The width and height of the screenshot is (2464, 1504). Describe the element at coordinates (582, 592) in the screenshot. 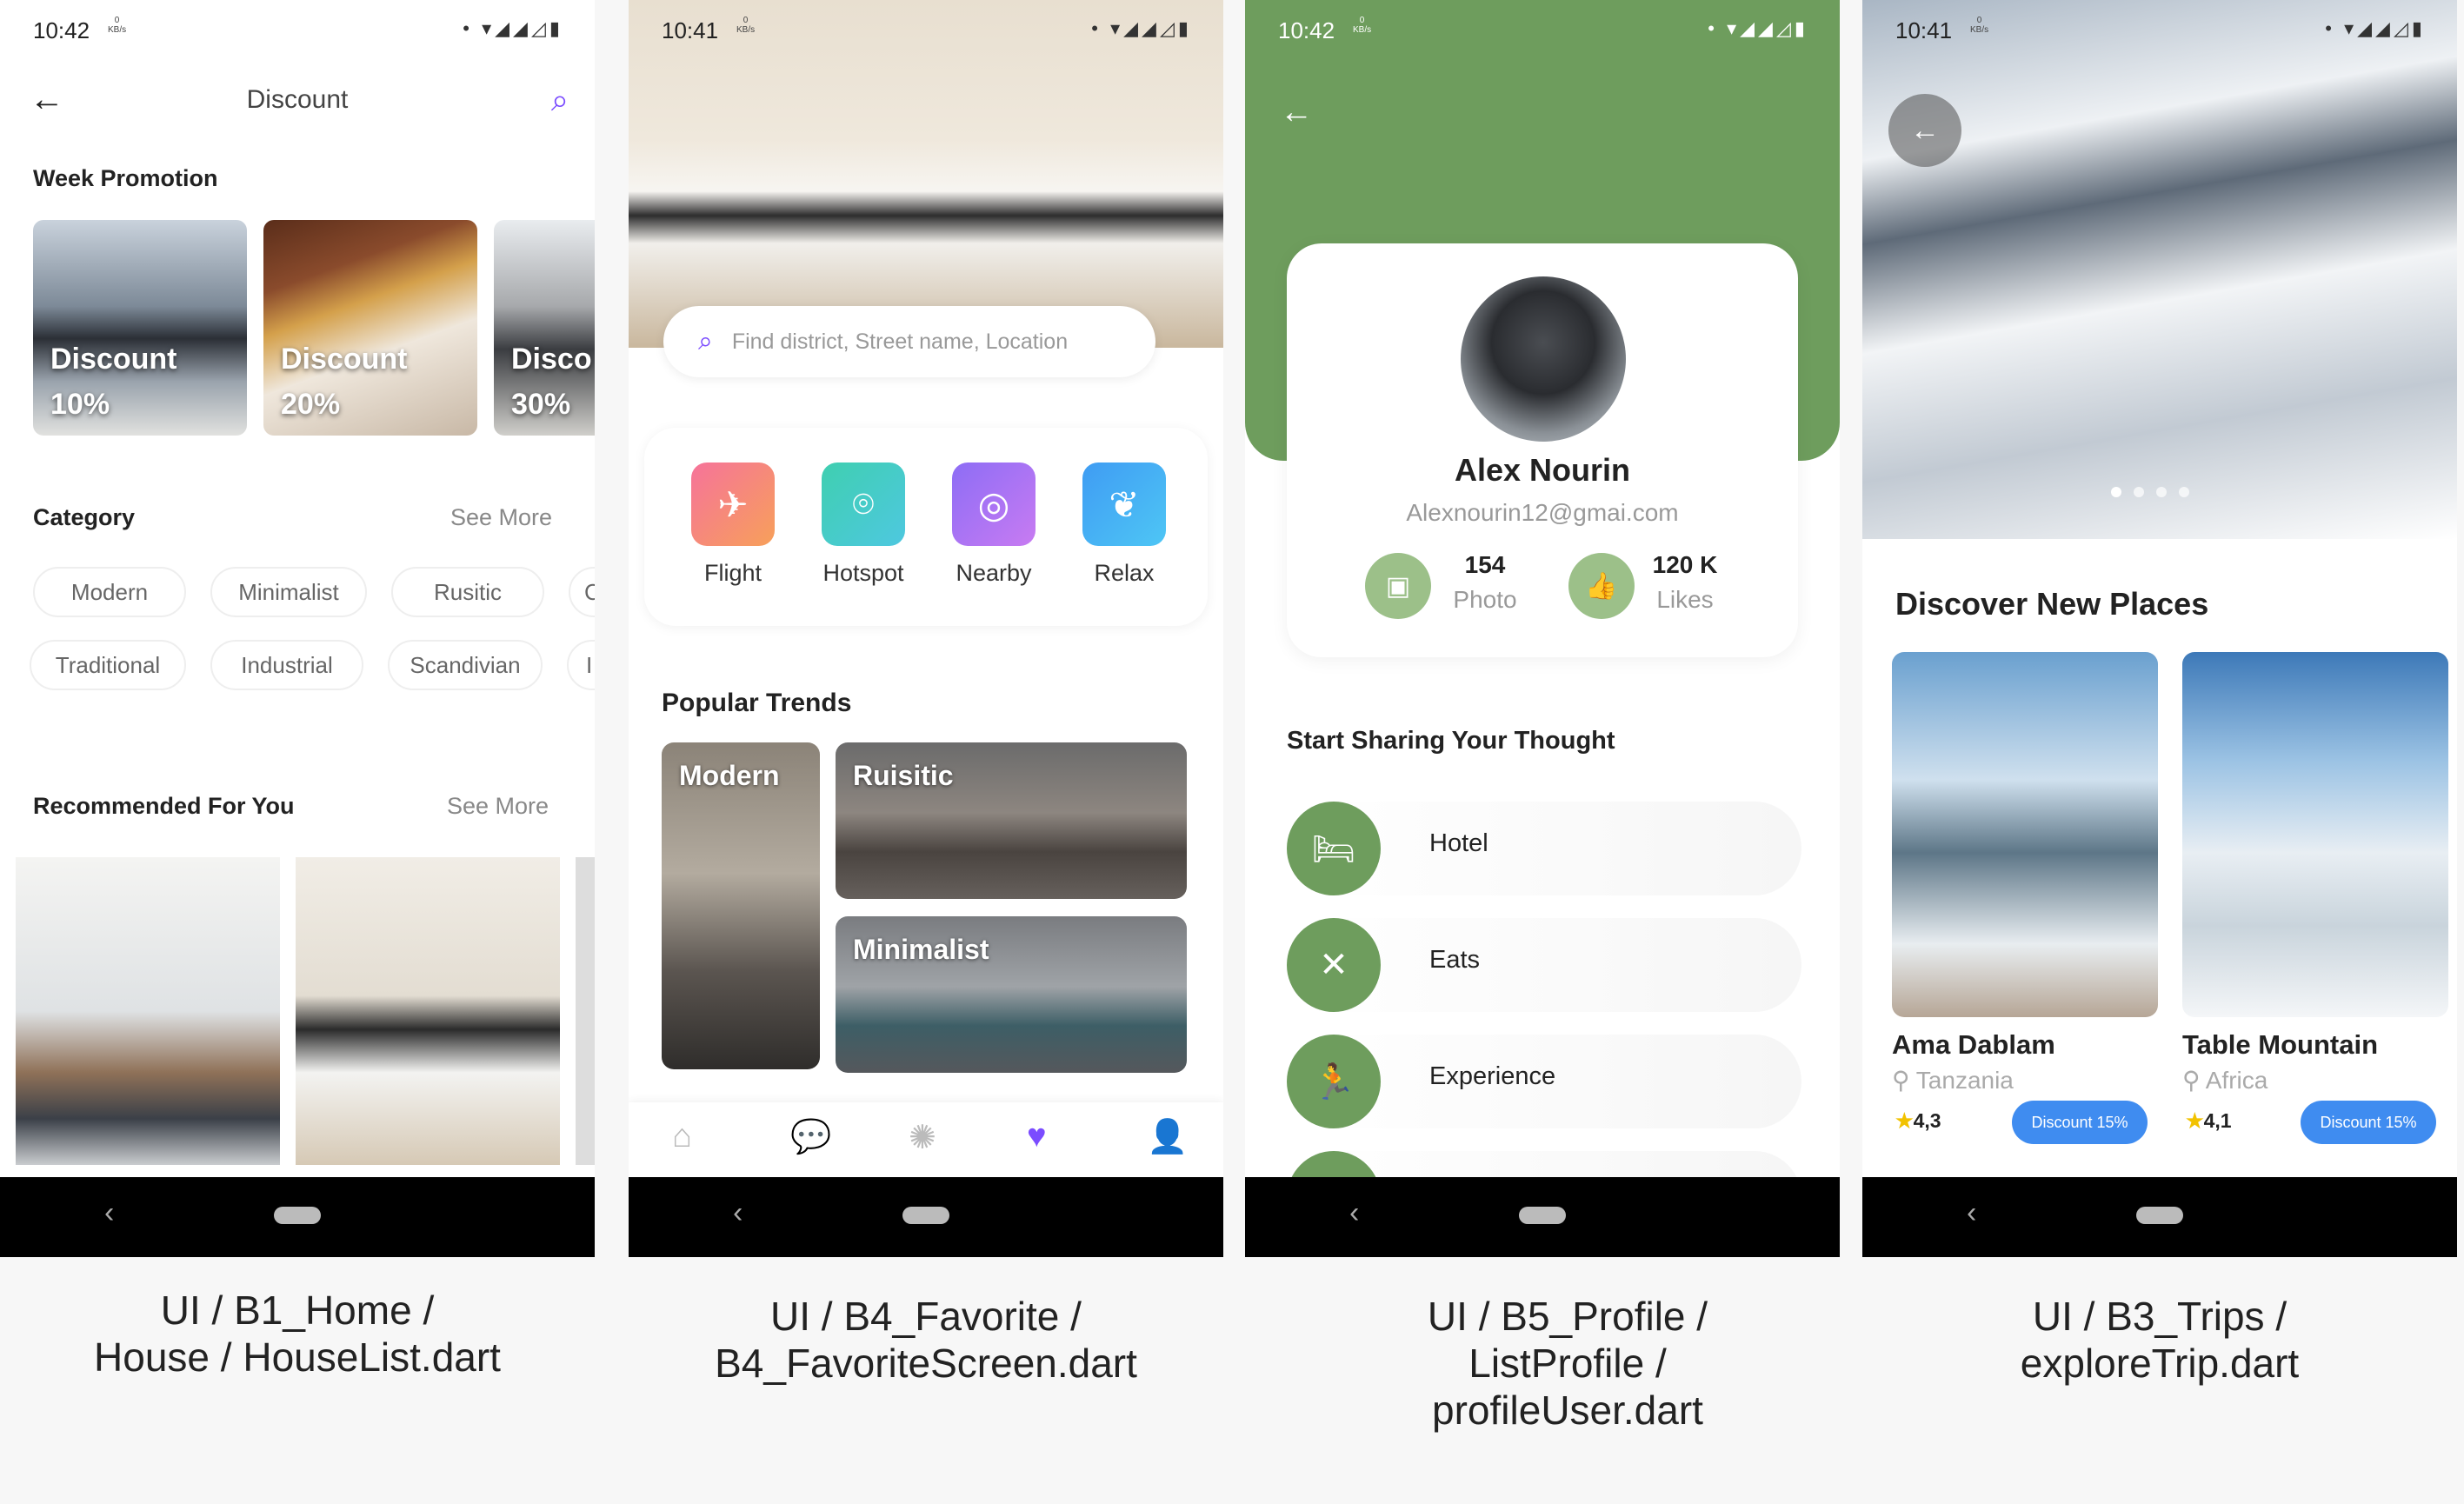

I see `chip-category: C` at that location.